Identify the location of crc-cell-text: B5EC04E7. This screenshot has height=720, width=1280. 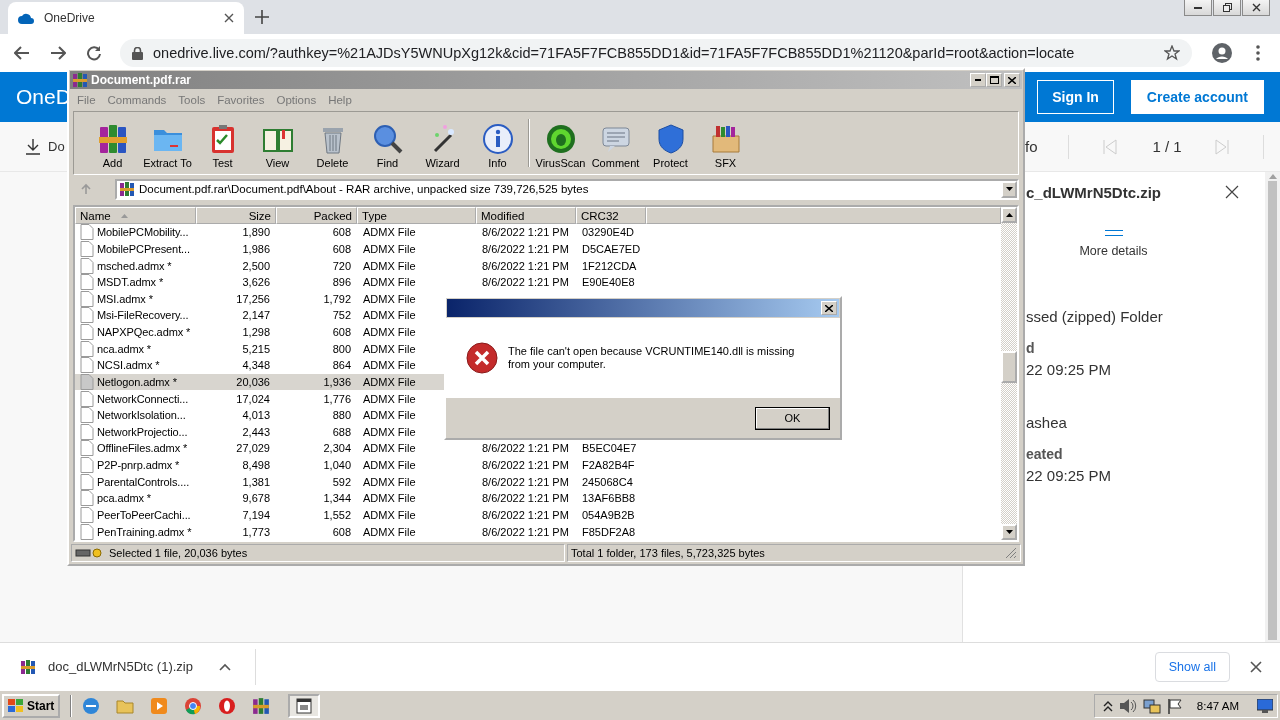
(609, 449).